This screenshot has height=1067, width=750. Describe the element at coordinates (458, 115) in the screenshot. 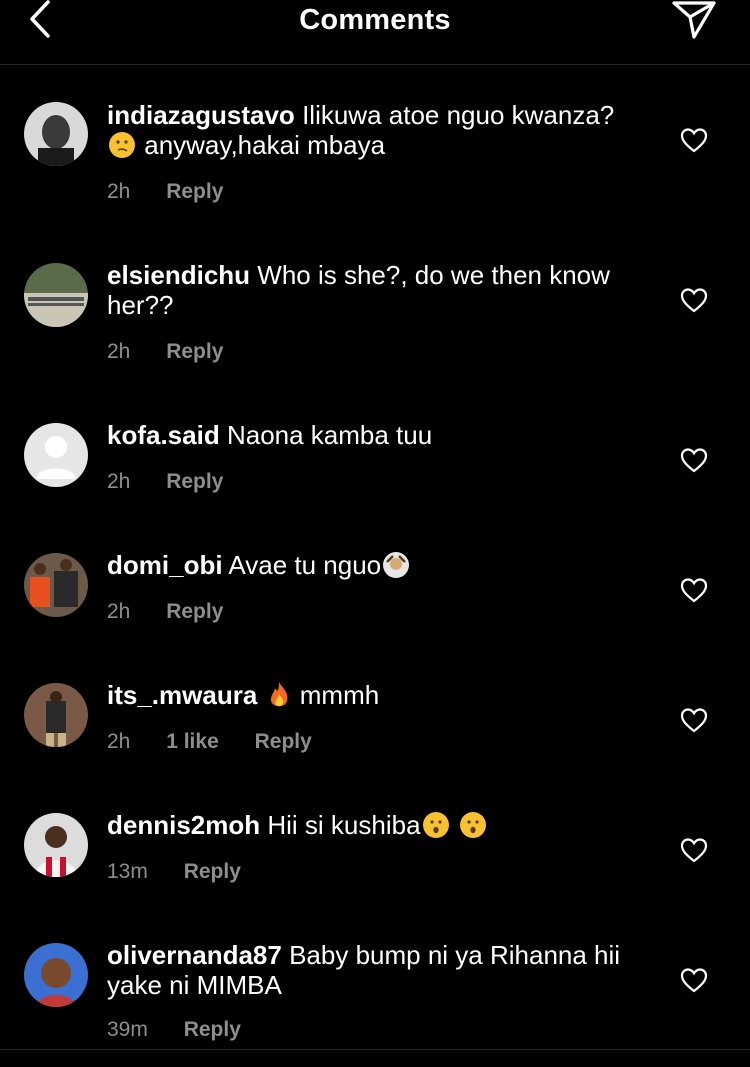

I see `comment-body: Ilikuwa atoe nguo kwanza?` at that location.